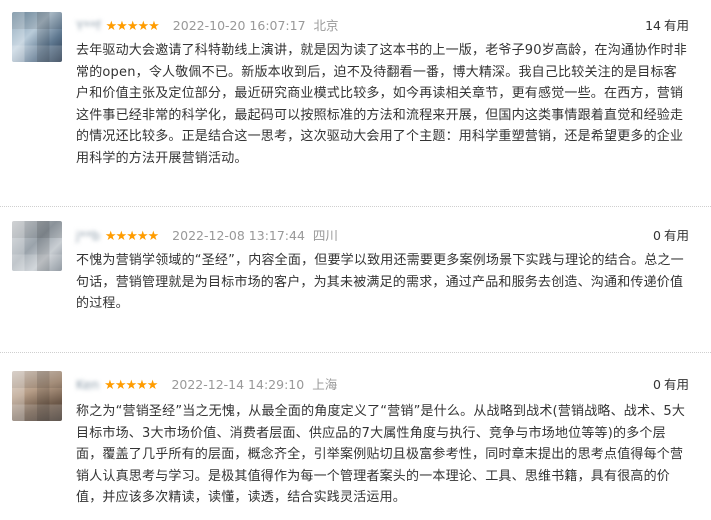 Image resolution: width=711 pixels, height=520 pixels. What do you see at coordinates (239, 25) in the screenshot?
I see `review-date: 2022-10-20 16:07:17` at bounding box center [239, 25].